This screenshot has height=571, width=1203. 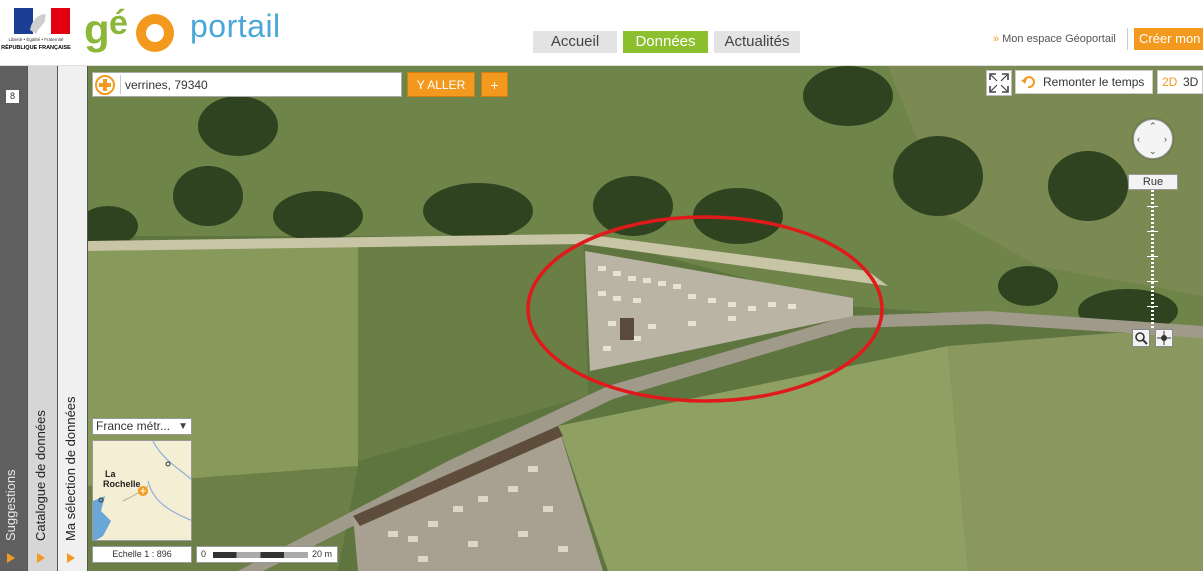 I want to click on suggestions-label: Suggestions, so click(x=10, y=505).